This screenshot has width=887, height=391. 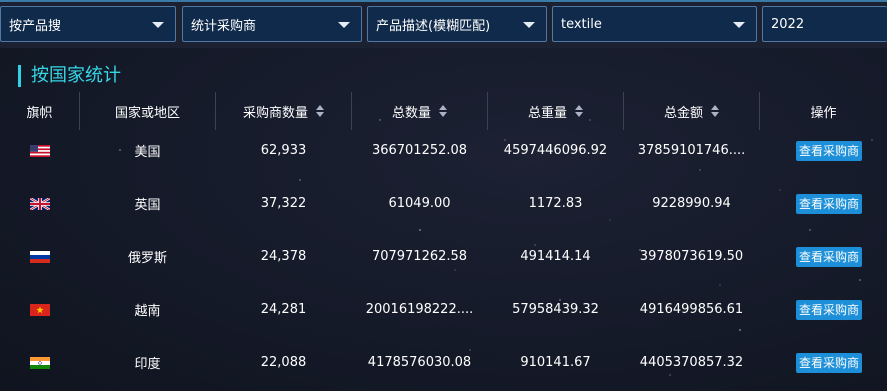 What do you see at coordinates (147, 205) in the screenshot?
I see `country-name: 英国` at bounding box center [147, 205].